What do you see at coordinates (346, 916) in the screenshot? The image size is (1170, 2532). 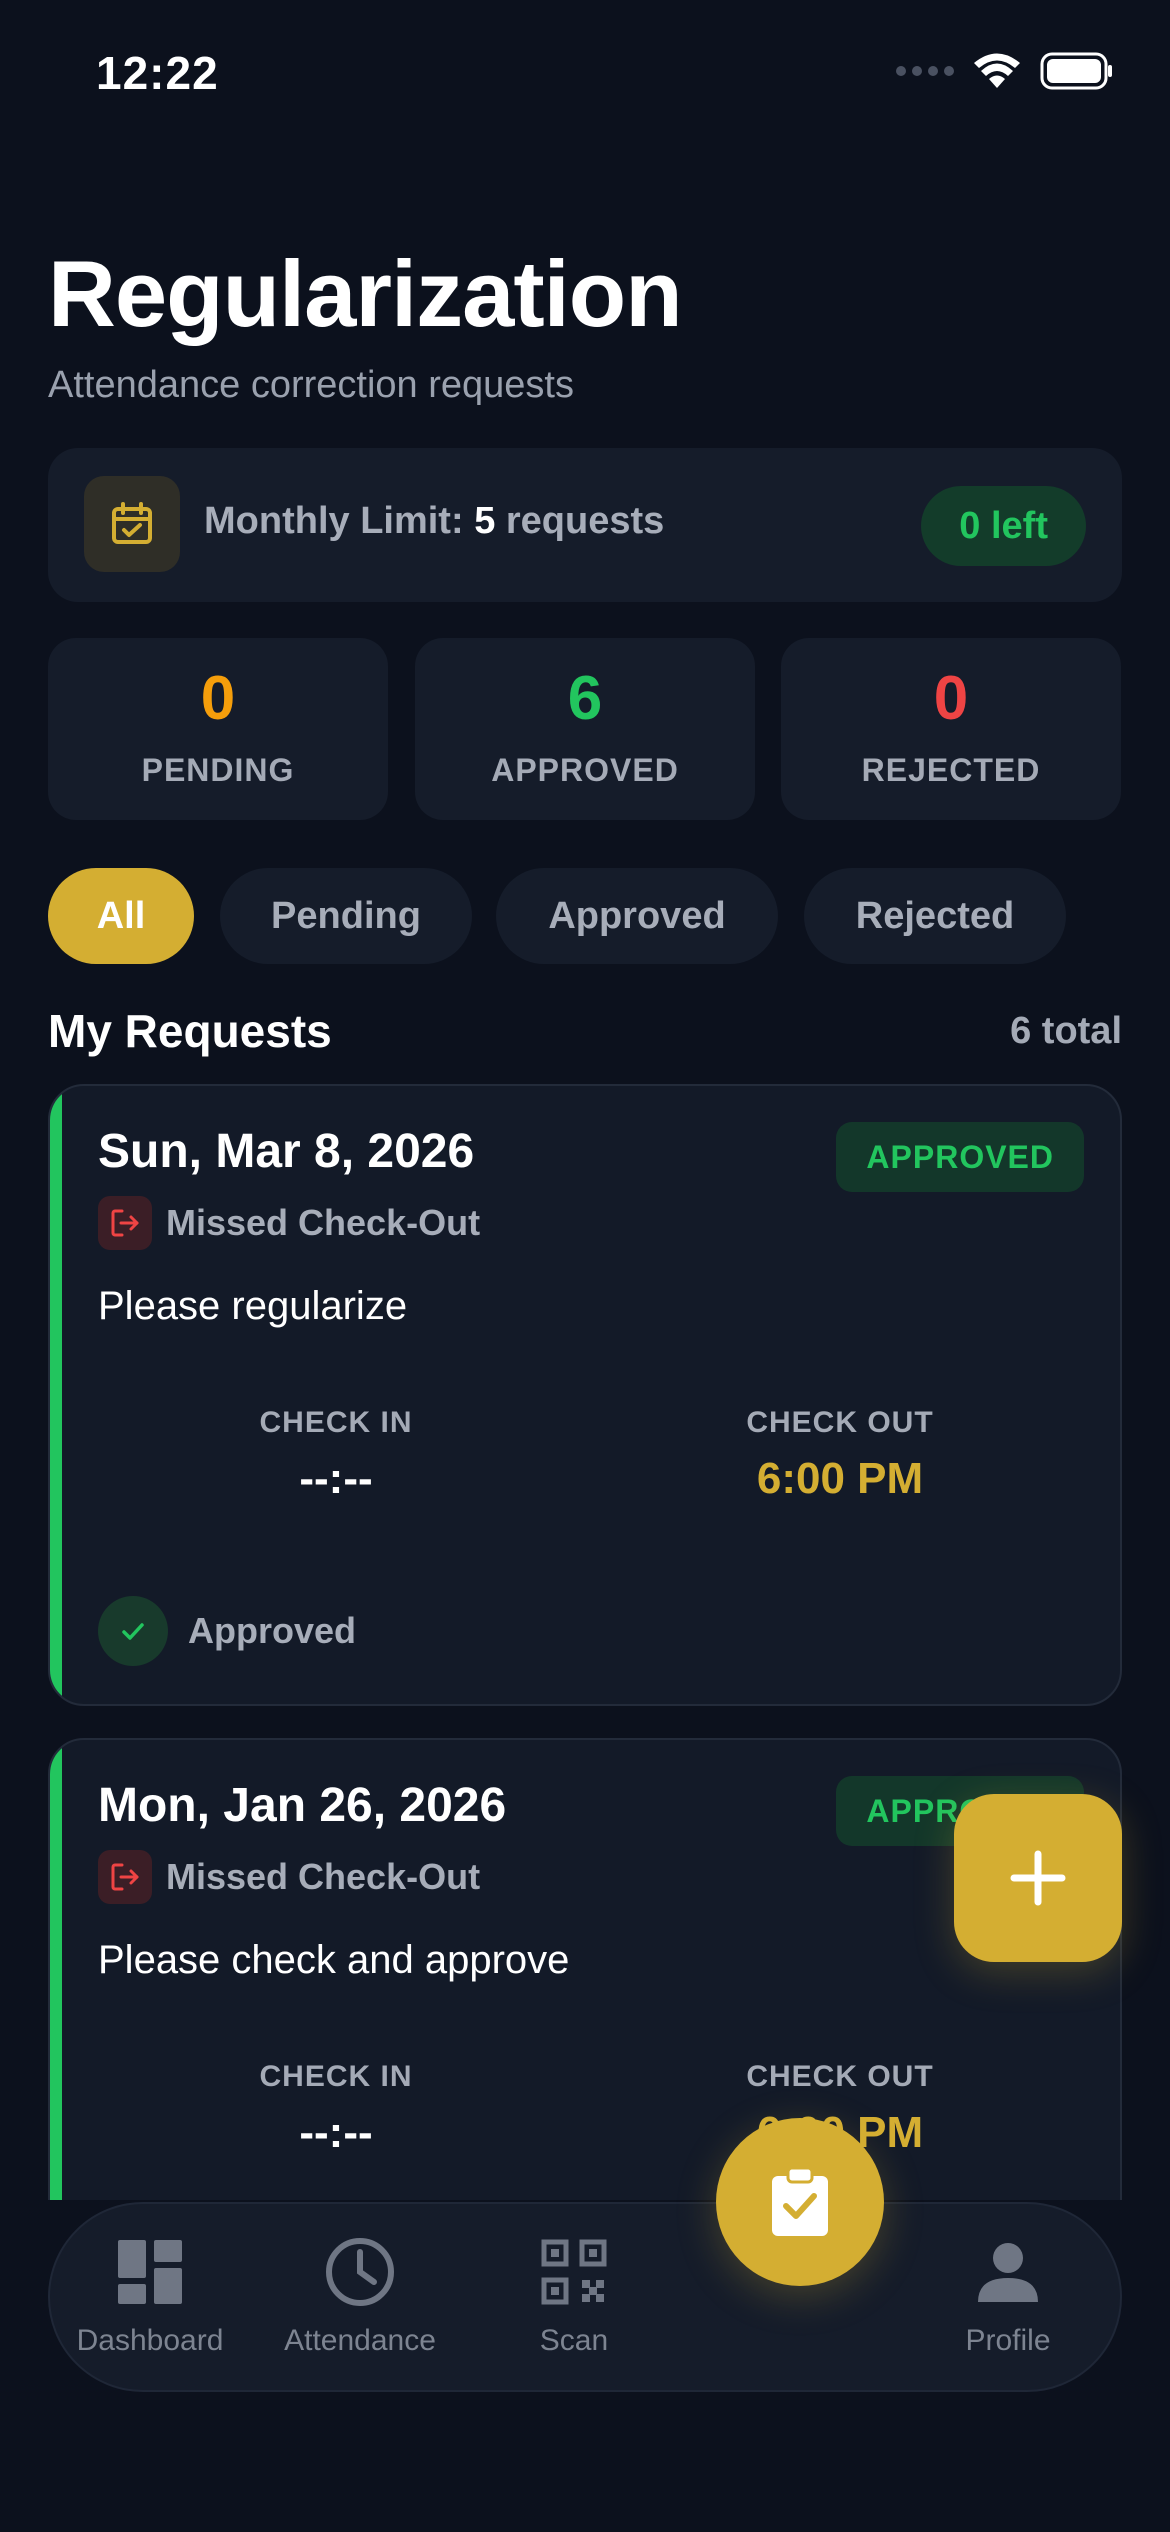 I see `filter-tab-pending: Pending` at bounding box center [346, 916].